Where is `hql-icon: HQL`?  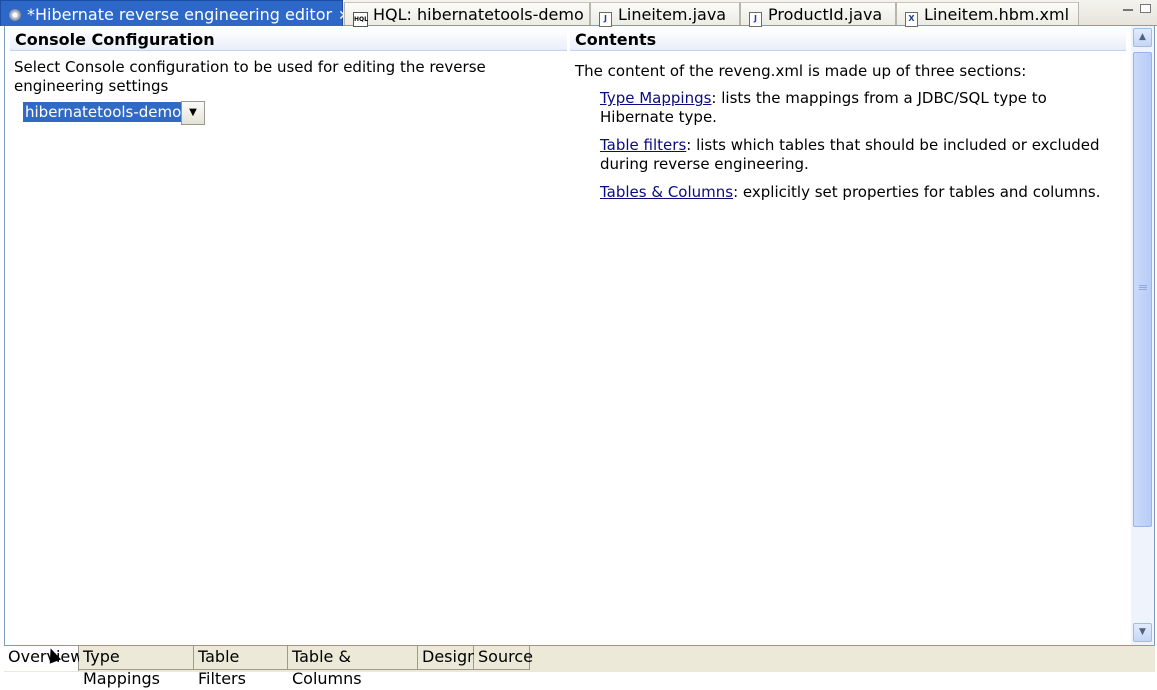
hql-icon: HQL is located at coordinates (360, 19).